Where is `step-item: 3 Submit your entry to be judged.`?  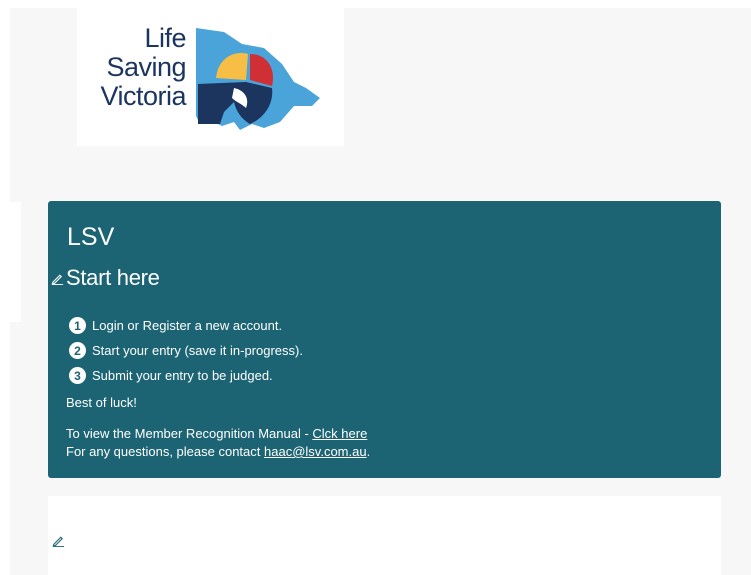 step-item: 3 Submit your entry to be judged. is located at coordinates (186, 375).